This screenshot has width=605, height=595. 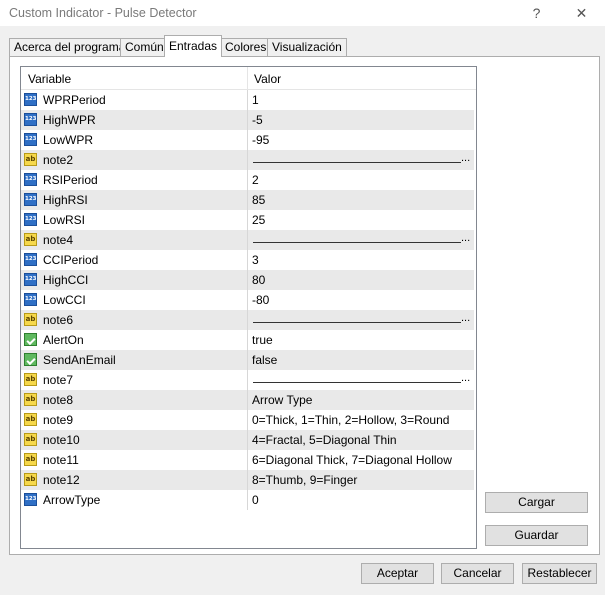 I want to click on grid-row-note10: ab note10 4=Fractal, 5=Diagonal Thin, so click(x=247, y=440).